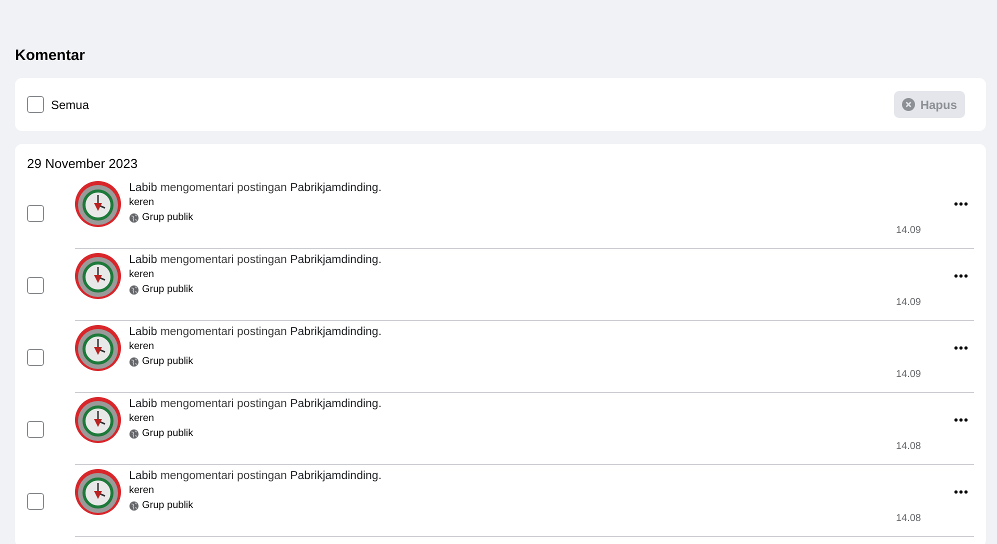 Image resolution: width=997 pixels, height=544 pixels. I want to click on select-all-checkbox, so click(35, 104).